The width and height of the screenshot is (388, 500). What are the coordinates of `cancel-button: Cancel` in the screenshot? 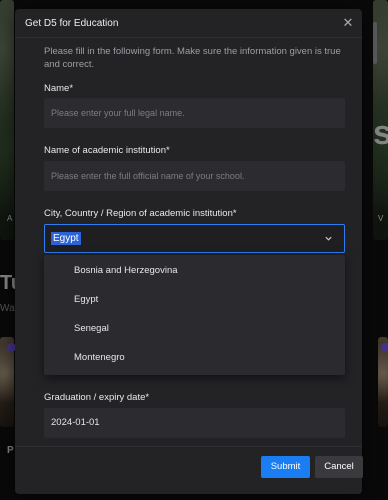 It's located at (339, 467).